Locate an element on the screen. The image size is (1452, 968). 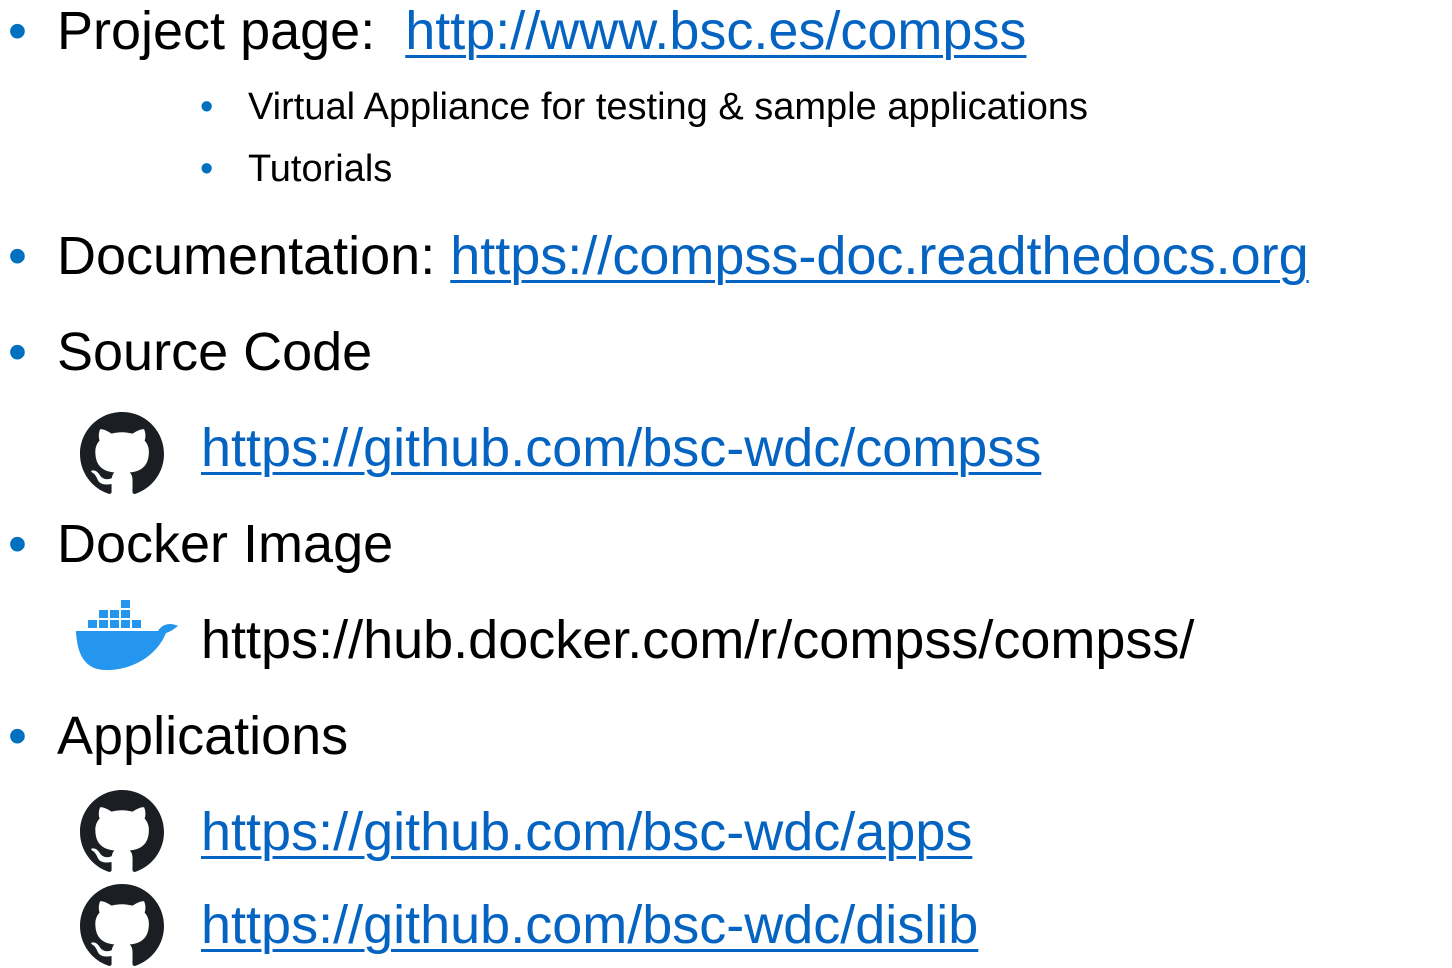
applications-dislib-link: https://github.com/bsc-wdc/dislib is located at coordinates (589, 925).